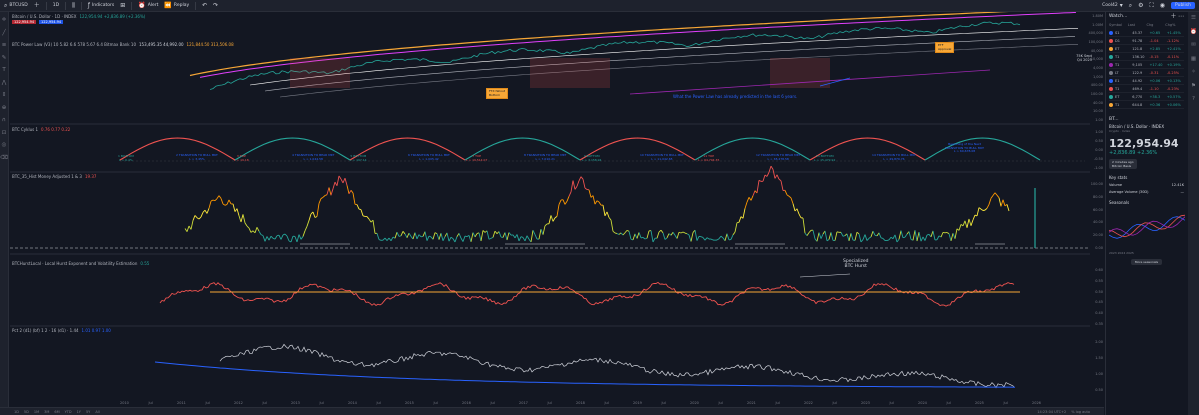 This screenshot has width=1199, height=415. Describe the element at coordinates (1140, 5) in the screenshot. I see `settings-button: ⚙` at that location.